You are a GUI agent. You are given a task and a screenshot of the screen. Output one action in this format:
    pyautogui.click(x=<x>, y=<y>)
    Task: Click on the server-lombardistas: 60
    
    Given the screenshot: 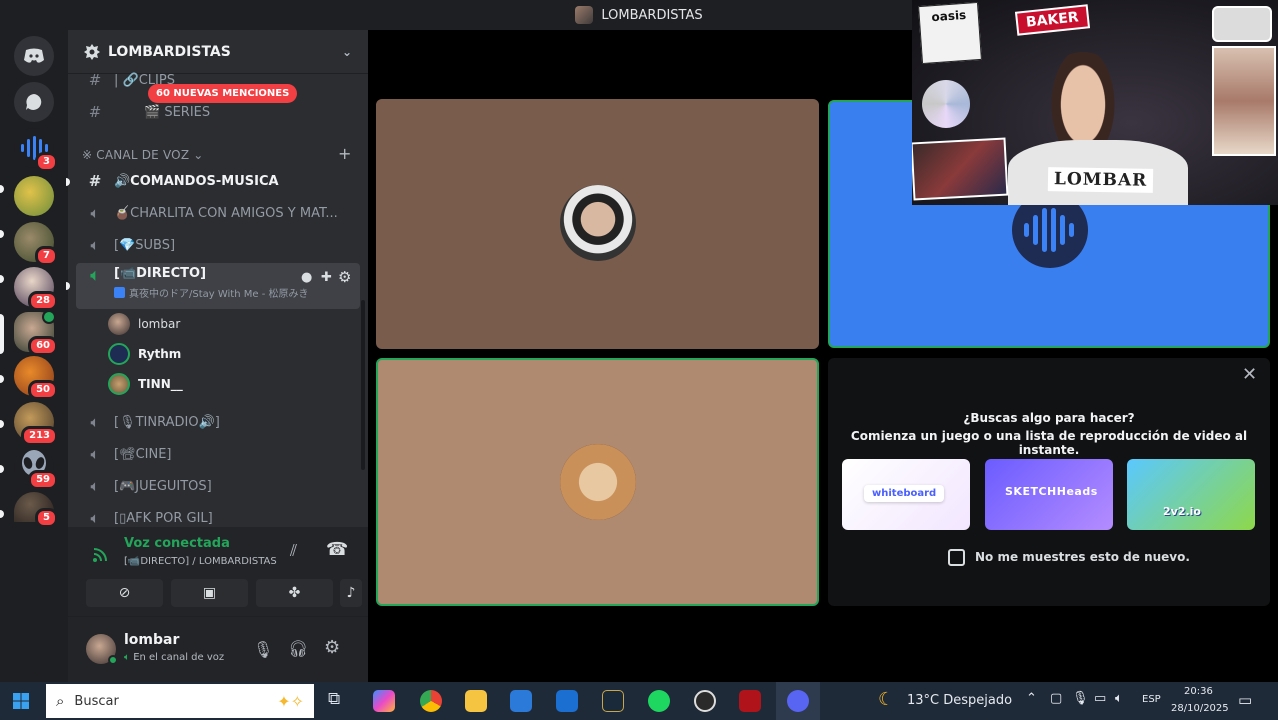 What is the action you would take?
    pyautogui.click(x=36, y=333)
    